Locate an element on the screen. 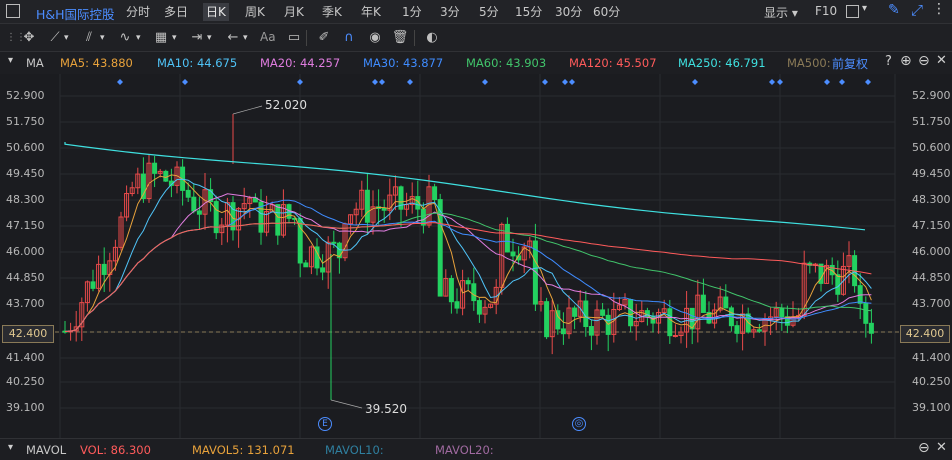 Image resolution: width=952 pixels, height=460 pixels. crosshair-icon: ✥ is located at coordinates (29, 38).